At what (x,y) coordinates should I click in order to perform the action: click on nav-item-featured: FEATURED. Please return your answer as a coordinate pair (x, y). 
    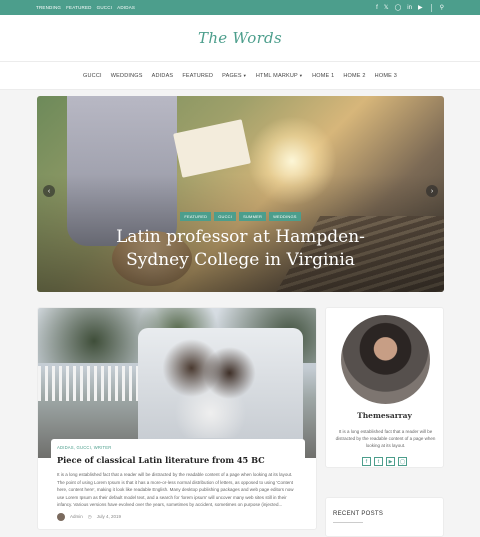
    Looking at the image, I should click on (197, 76).